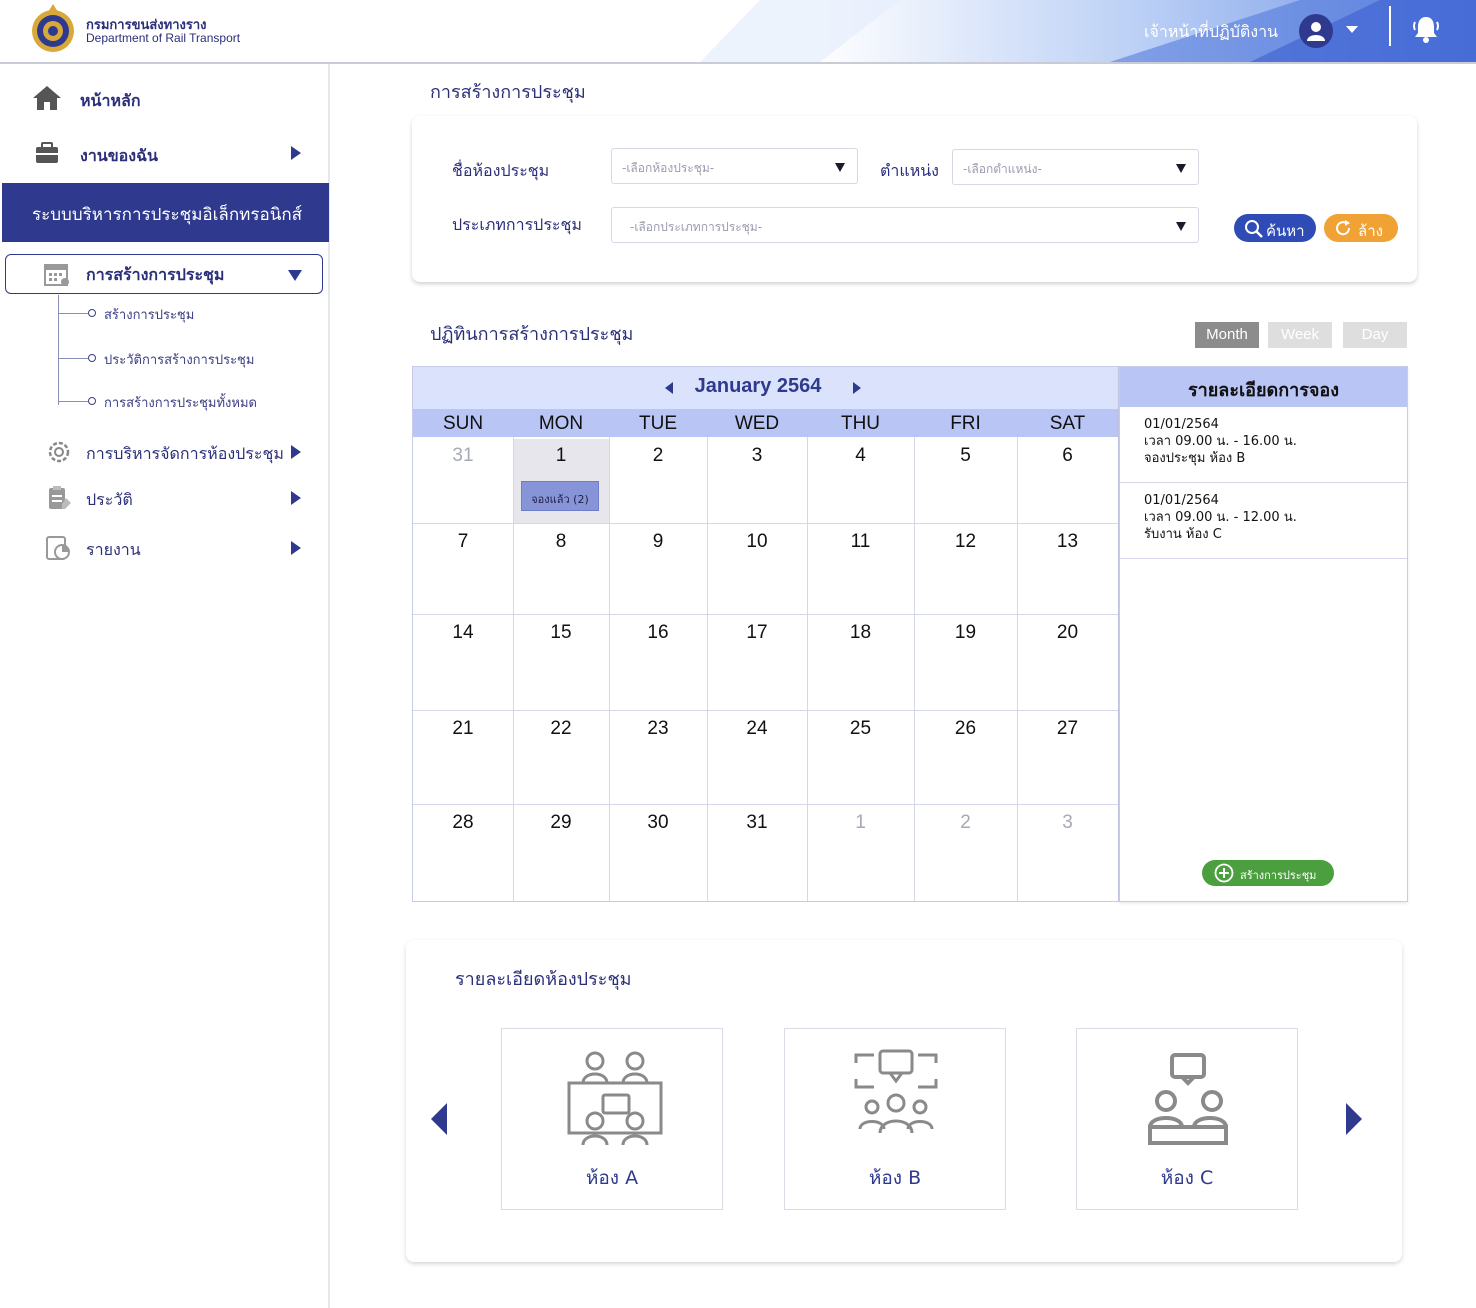 This screenshot has width=1476, height=1308. What do you see at coordinates (1285, 231) in the screenshot?
I see `search-button-label: ค้นหา` at bounding box center [1285, 231].